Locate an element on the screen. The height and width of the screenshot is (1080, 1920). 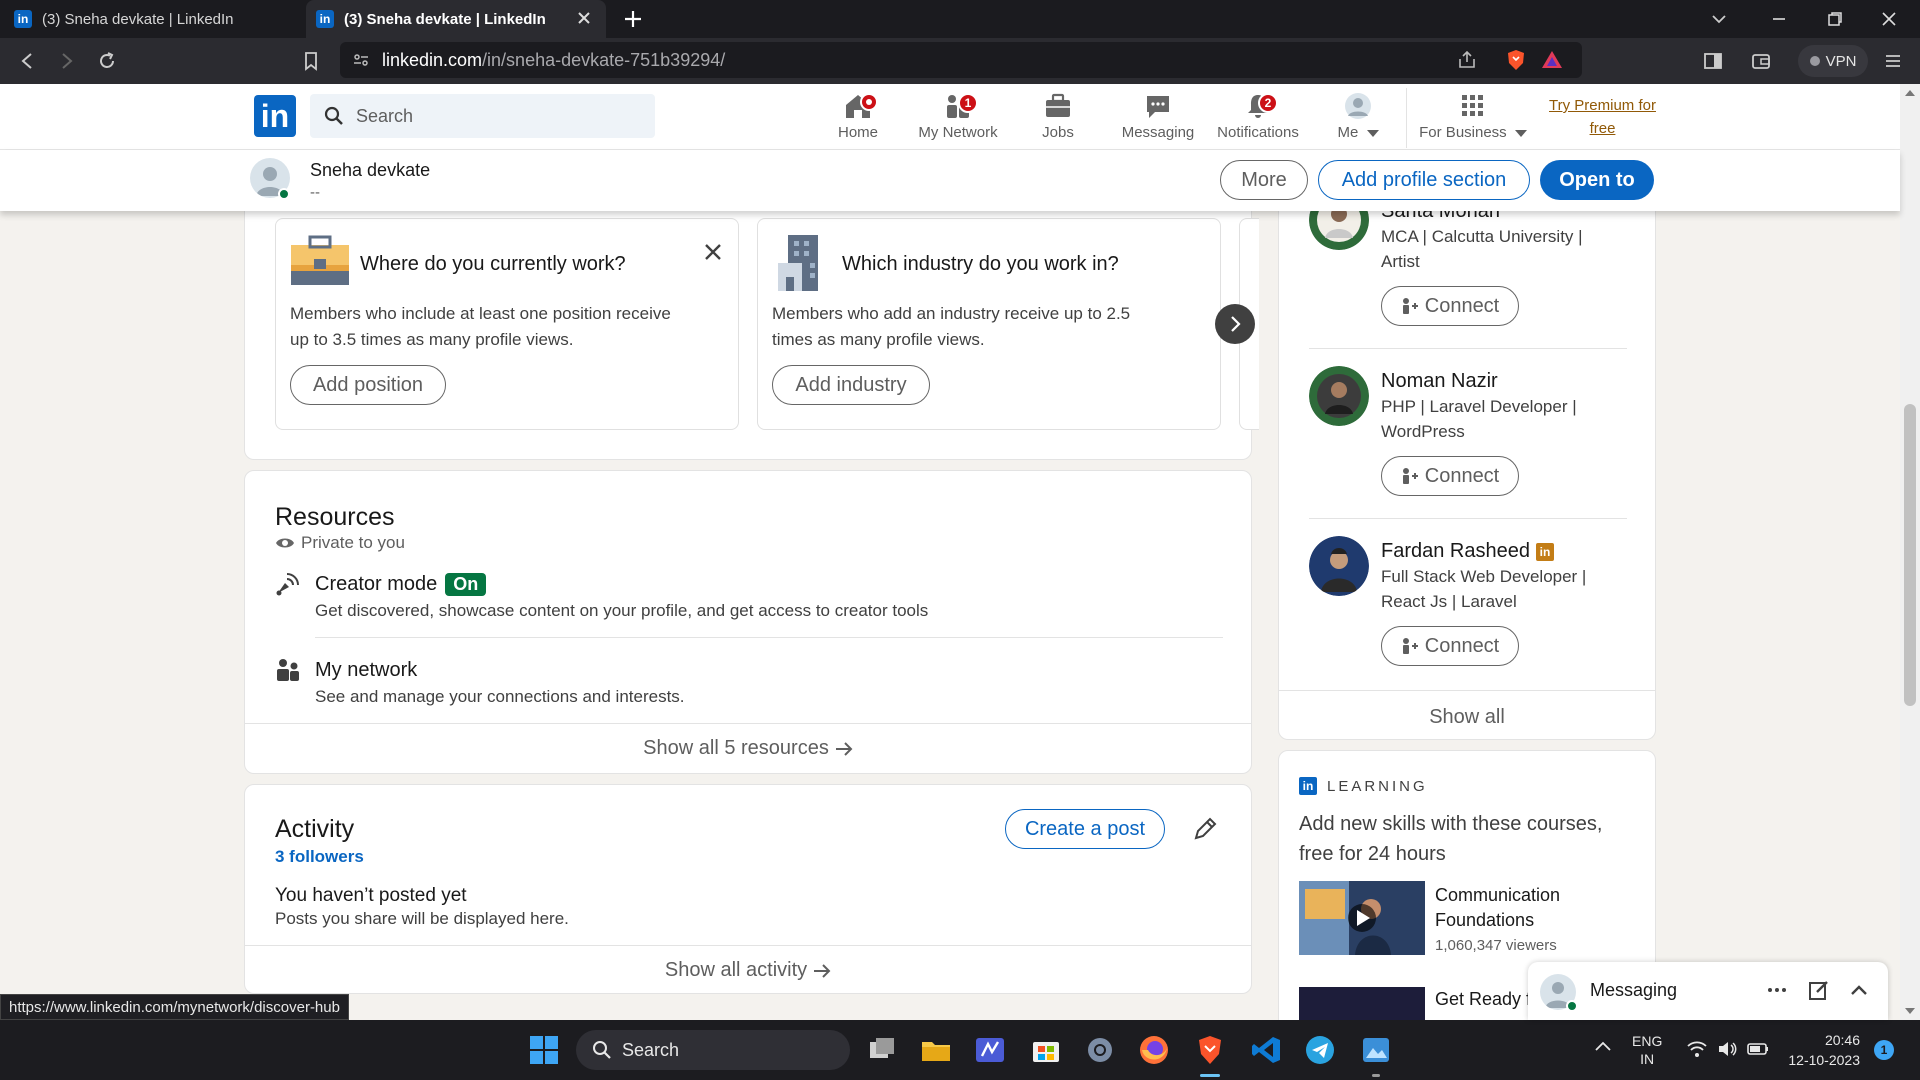
followers-link: 3 followers is located at coordinates (319, 857).